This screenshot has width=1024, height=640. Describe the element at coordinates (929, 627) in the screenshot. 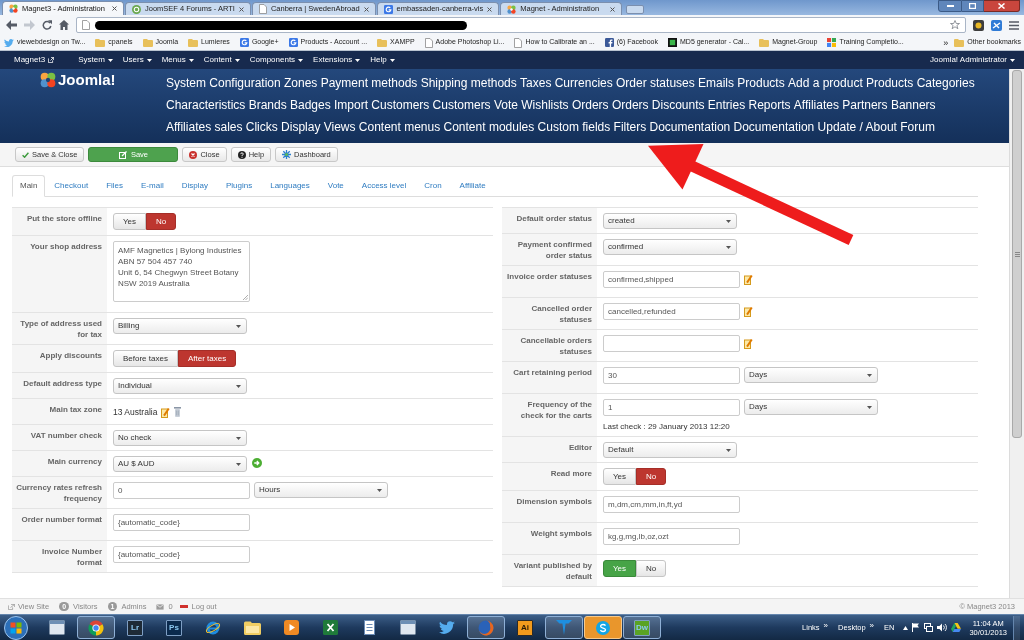

I see `network-icon` at that location.